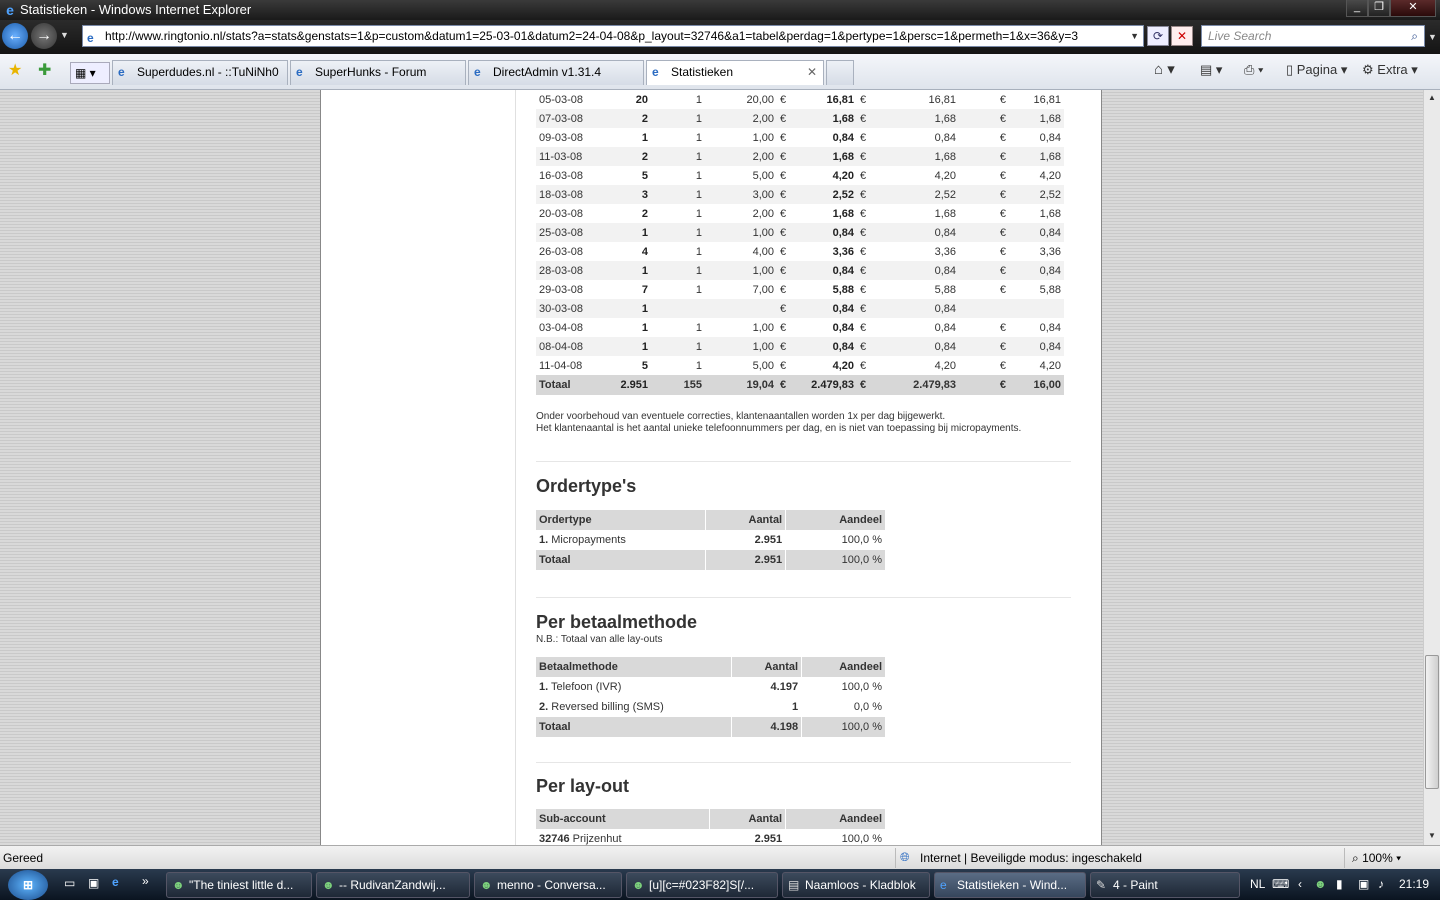 This screenshot has width=1440, height=900. What do you see at coordinates (1432, 836) in the screenshot?
I see `scroll-down-icon: ▼` at bounding box center [1432, 836].